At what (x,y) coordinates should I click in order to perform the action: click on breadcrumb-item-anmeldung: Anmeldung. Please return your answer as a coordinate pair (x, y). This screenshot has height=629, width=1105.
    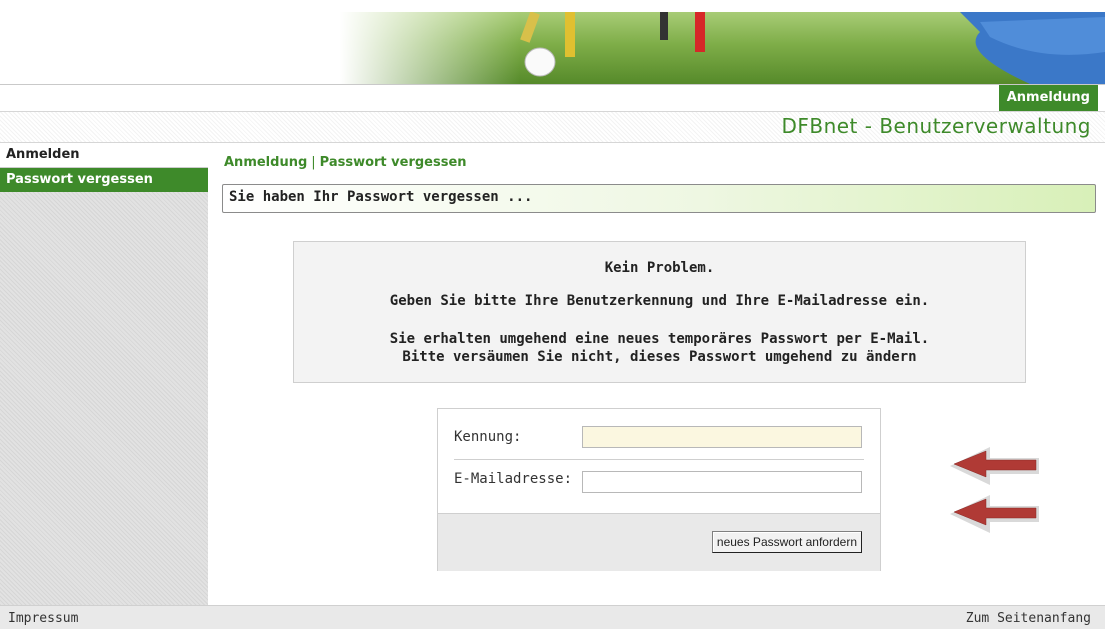
    Looking at the image, I should click on (265, 162).